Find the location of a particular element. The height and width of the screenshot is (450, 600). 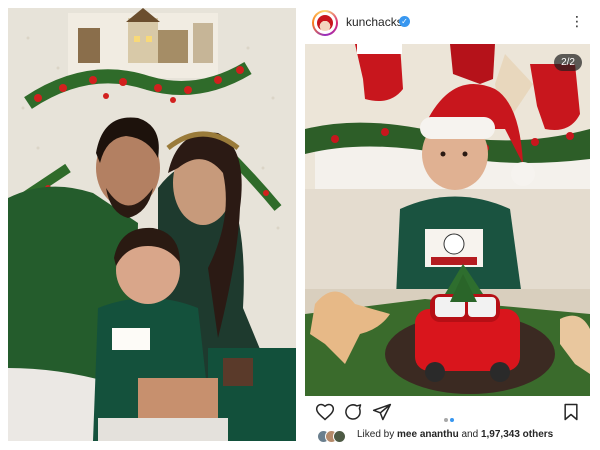

carousel-dot-active is located at coordinates (452, 420).